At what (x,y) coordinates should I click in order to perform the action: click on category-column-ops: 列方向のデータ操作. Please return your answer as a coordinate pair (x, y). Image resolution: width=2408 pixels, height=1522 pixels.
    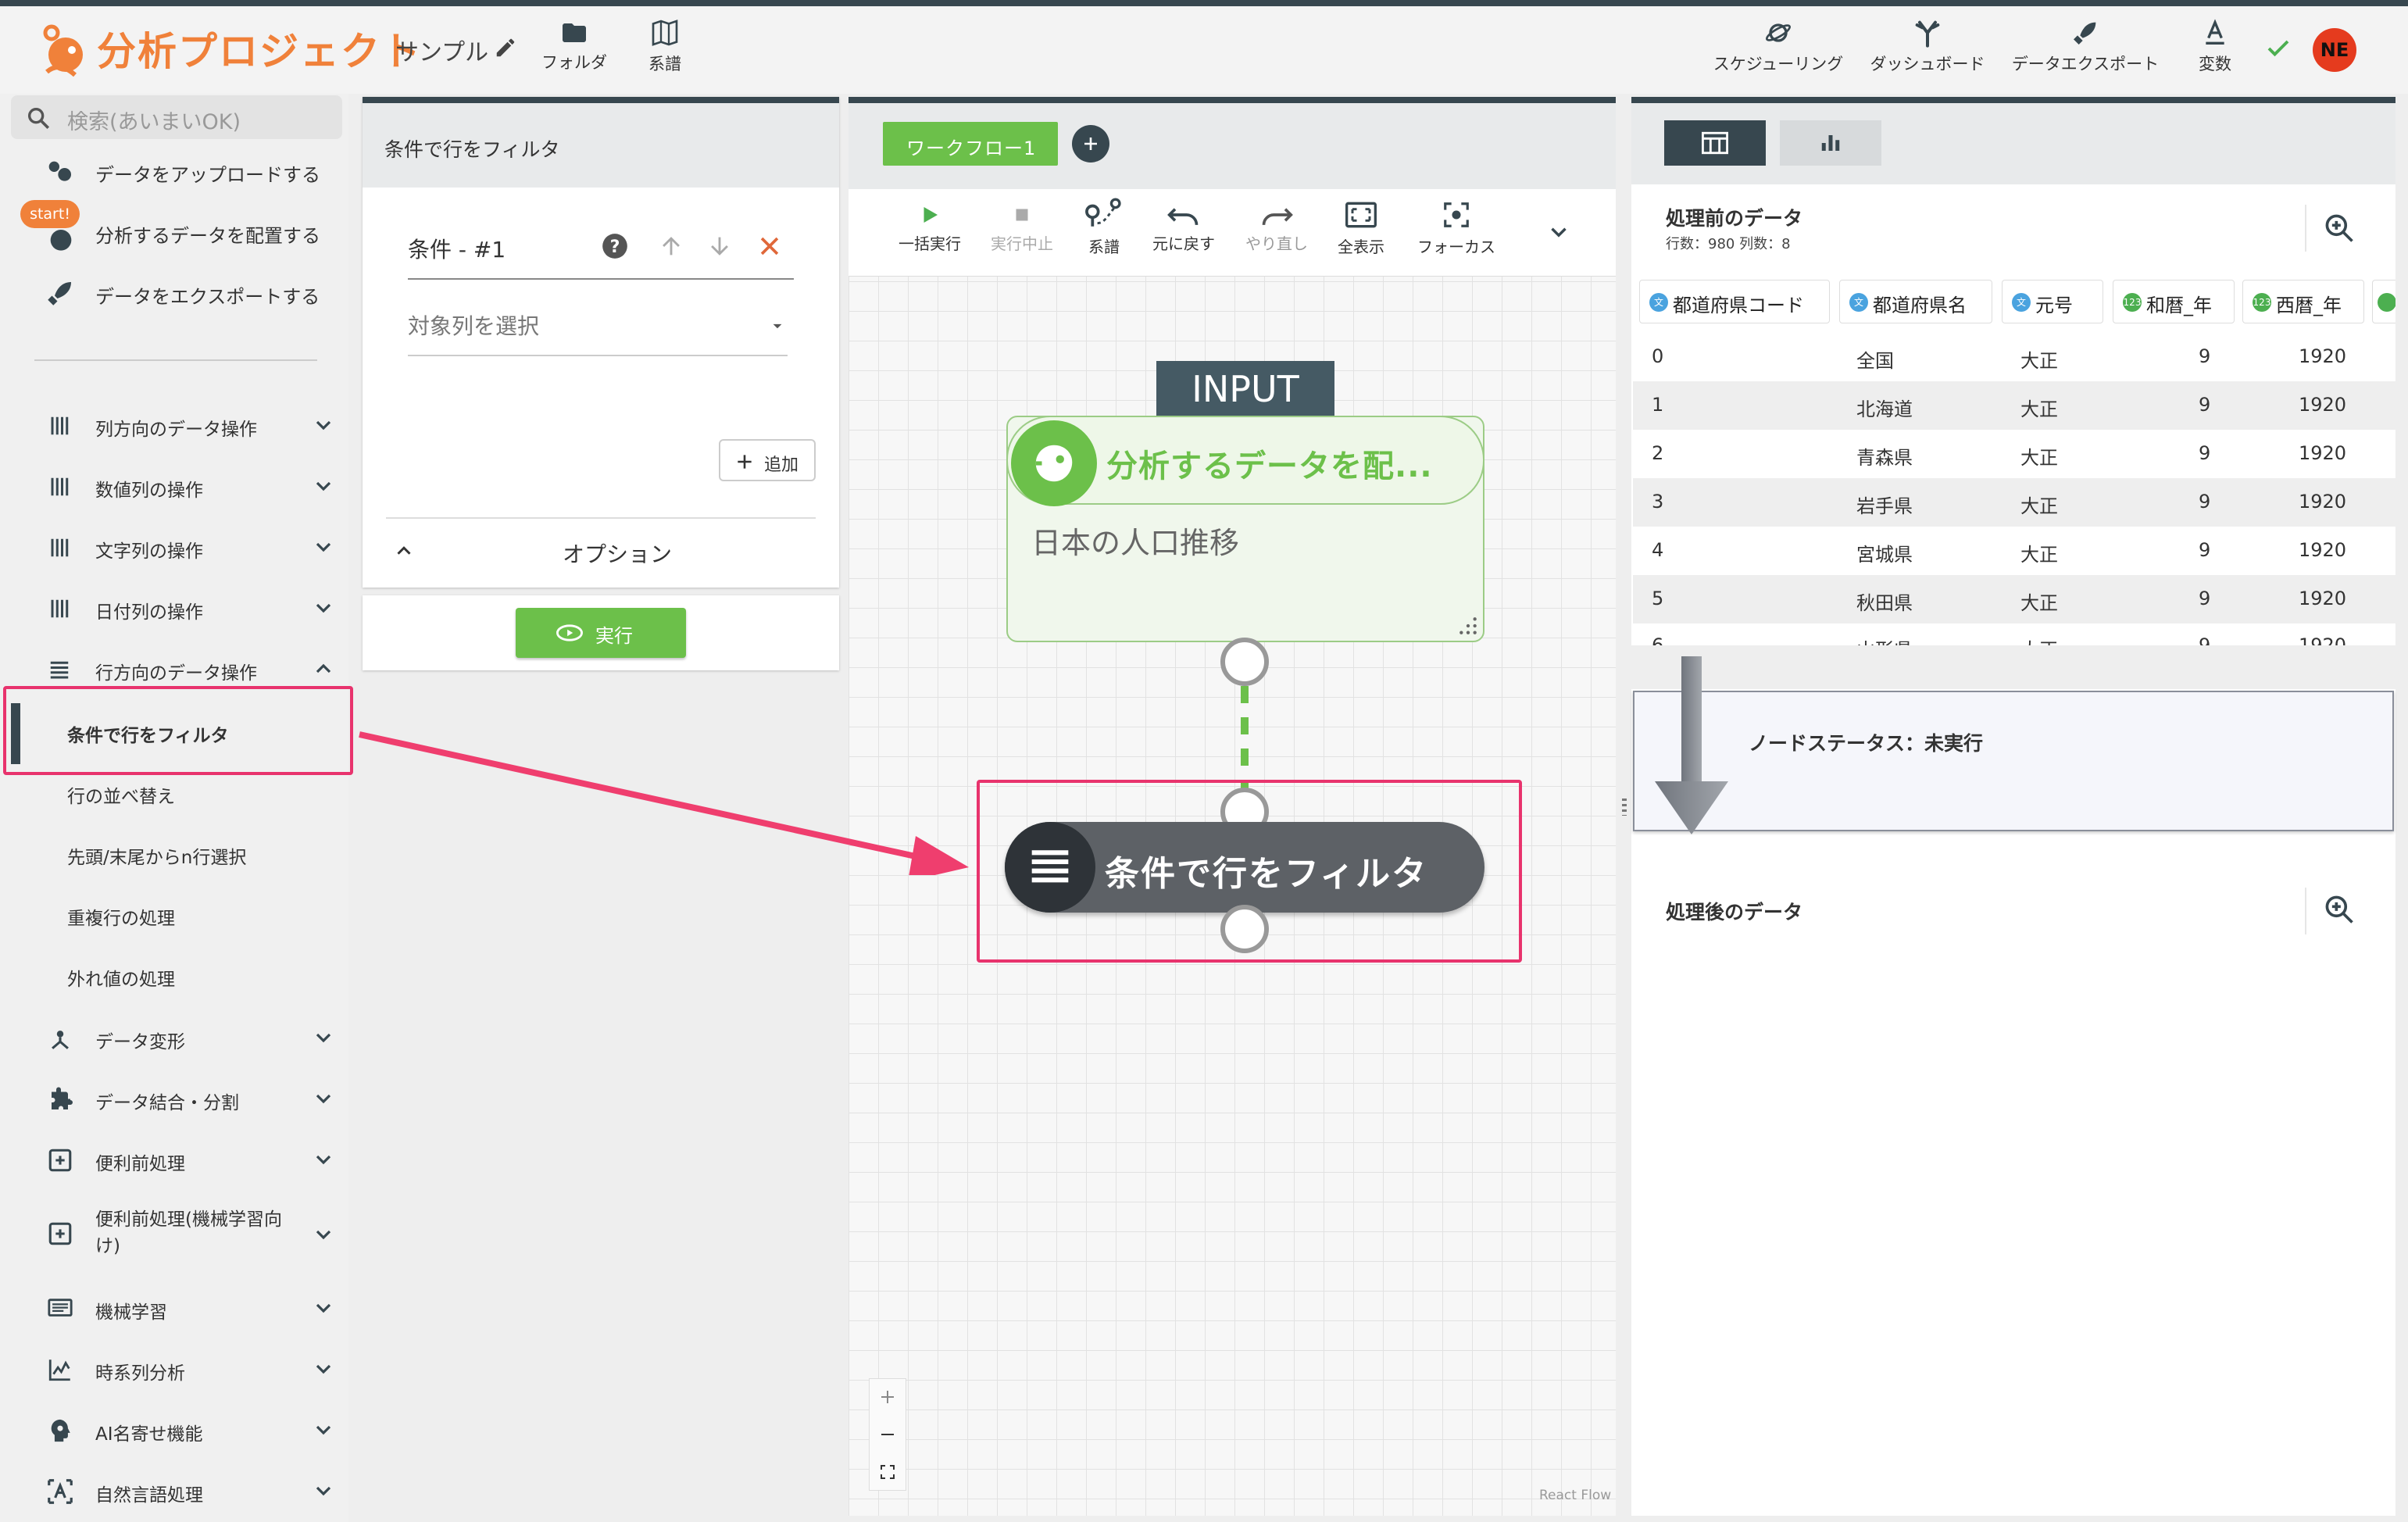
    Looking at the image, I should click on (174, 425).